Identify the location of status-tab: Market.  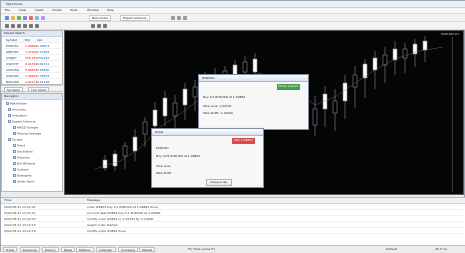
(147, 249).